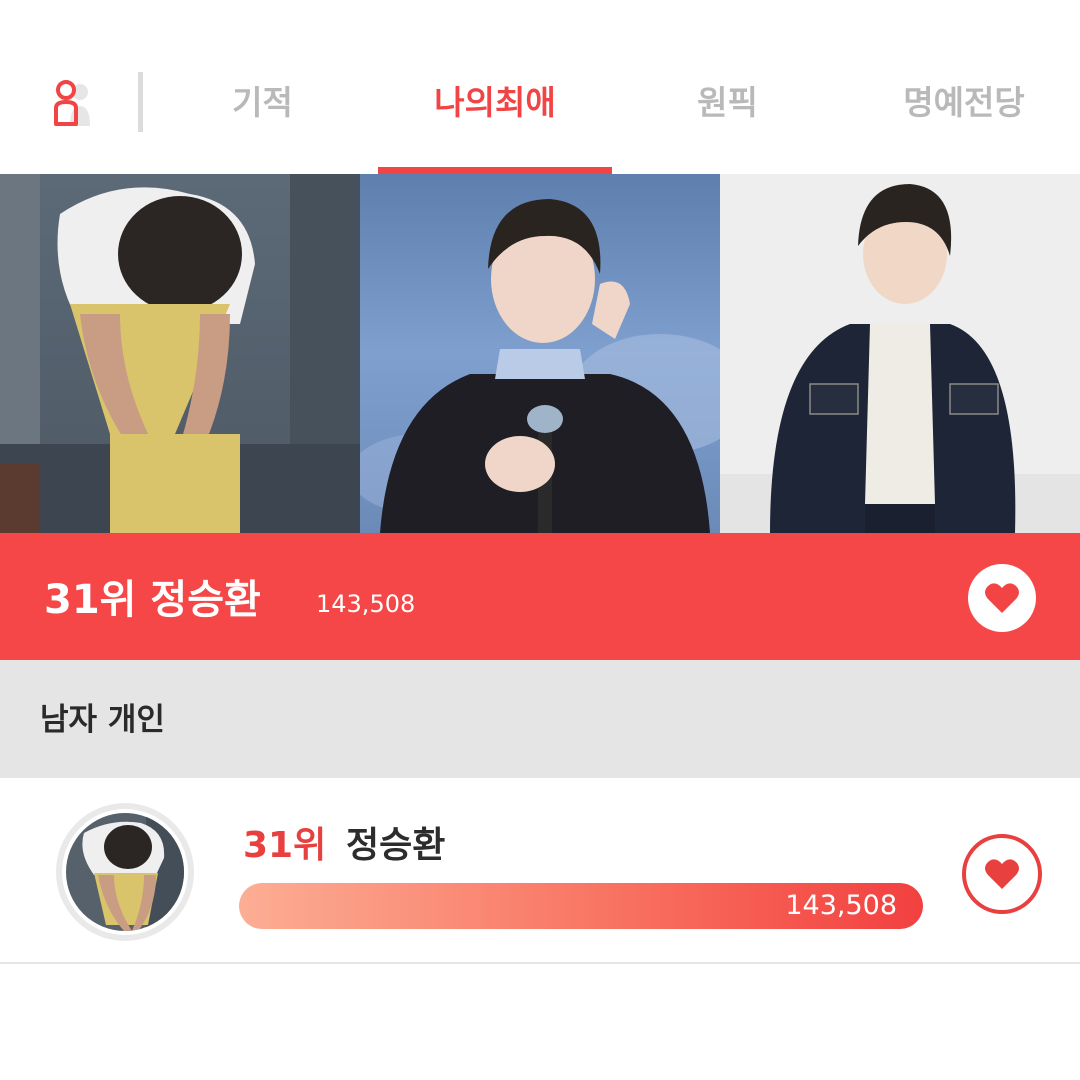  I want to click on tab-hall-of-fame: 명예전당, so click(964, 105).